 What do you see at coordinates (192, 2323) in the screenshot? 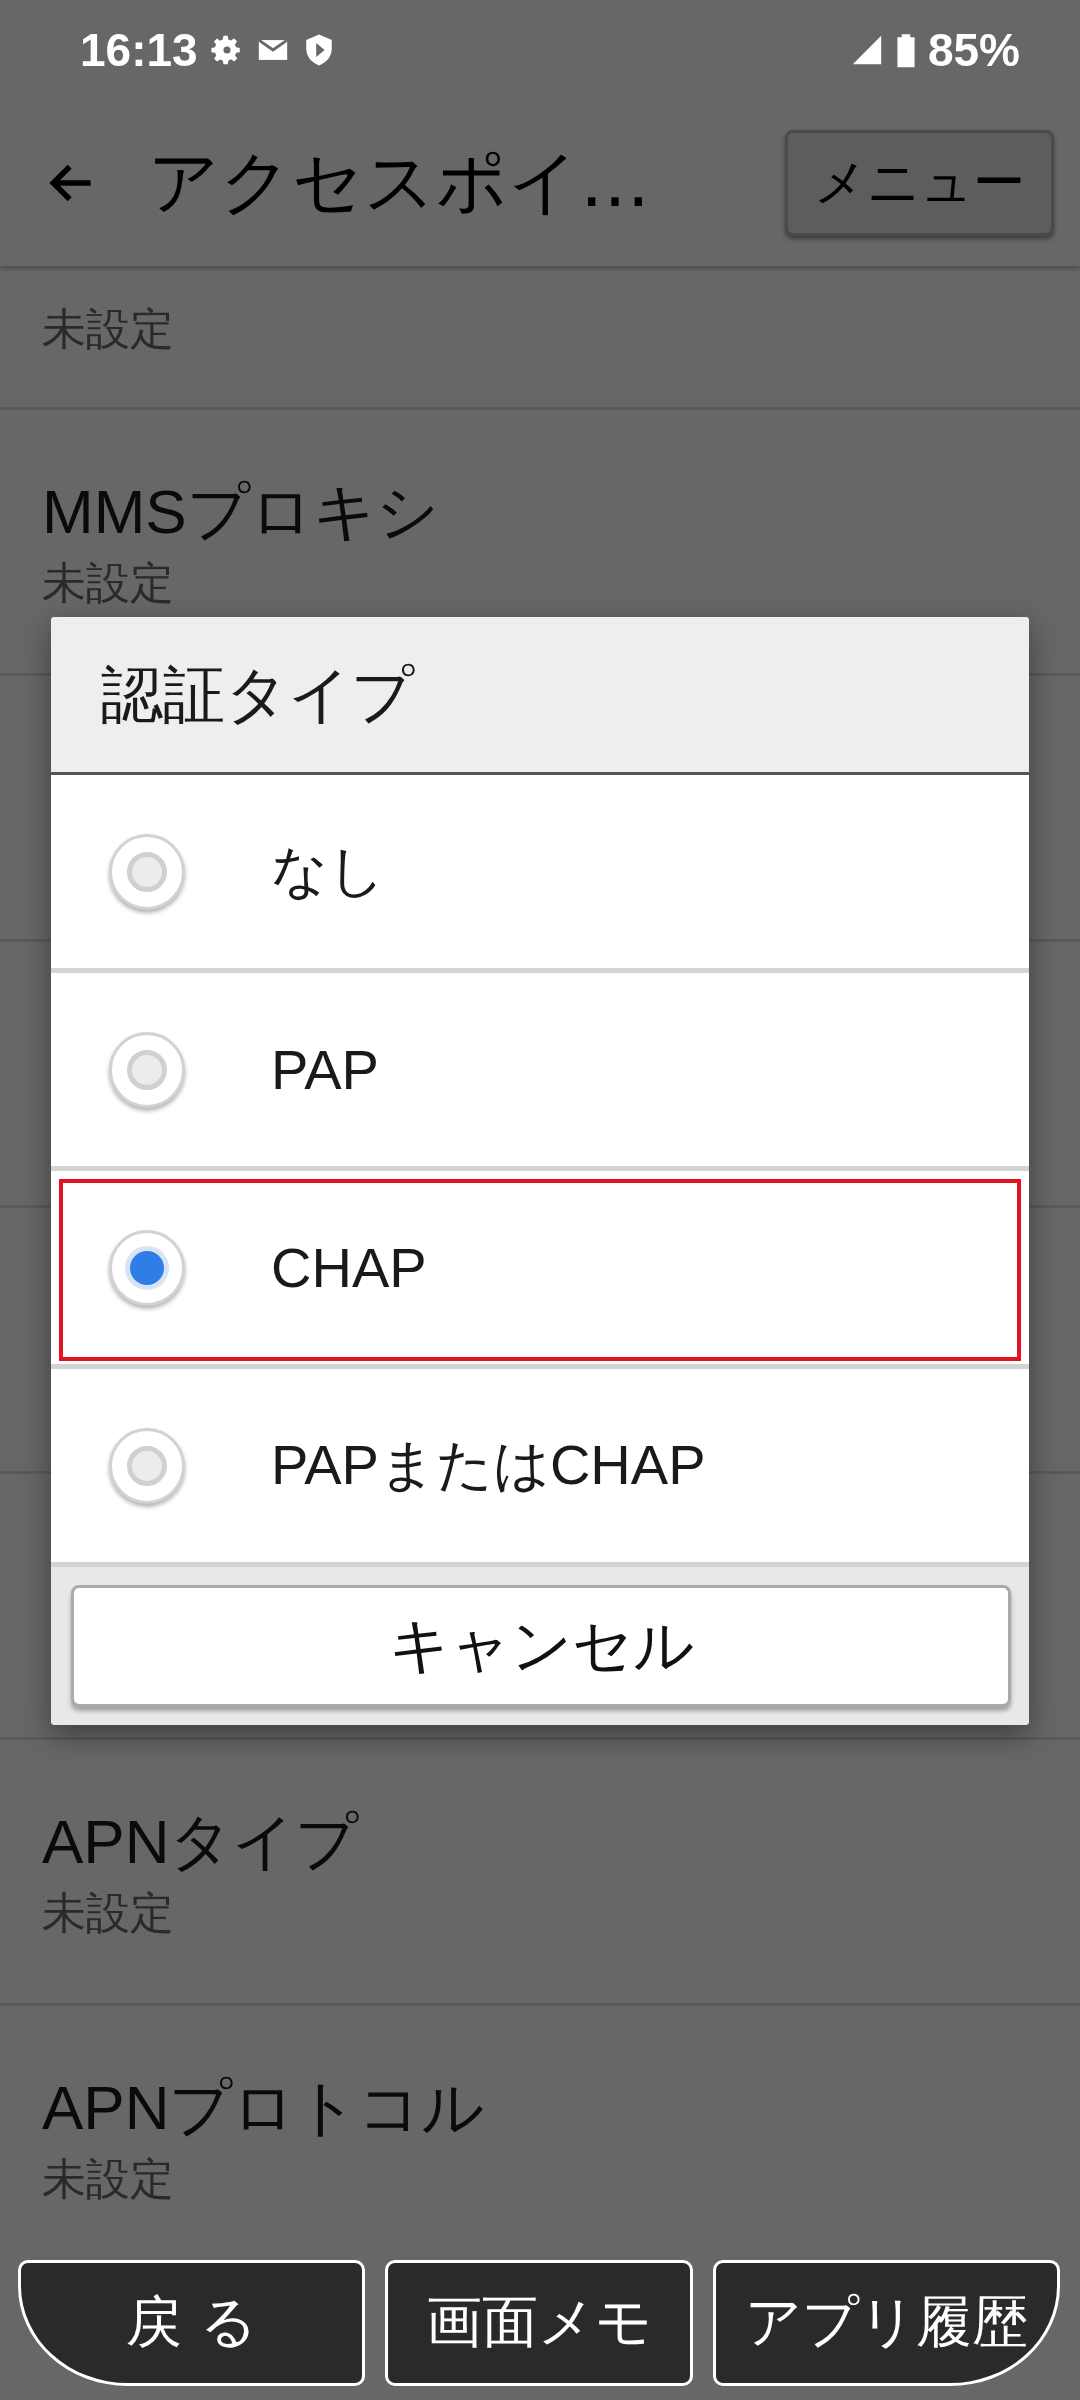
I see `nav-button: 戻 る` at bounding box center [192, 2323].